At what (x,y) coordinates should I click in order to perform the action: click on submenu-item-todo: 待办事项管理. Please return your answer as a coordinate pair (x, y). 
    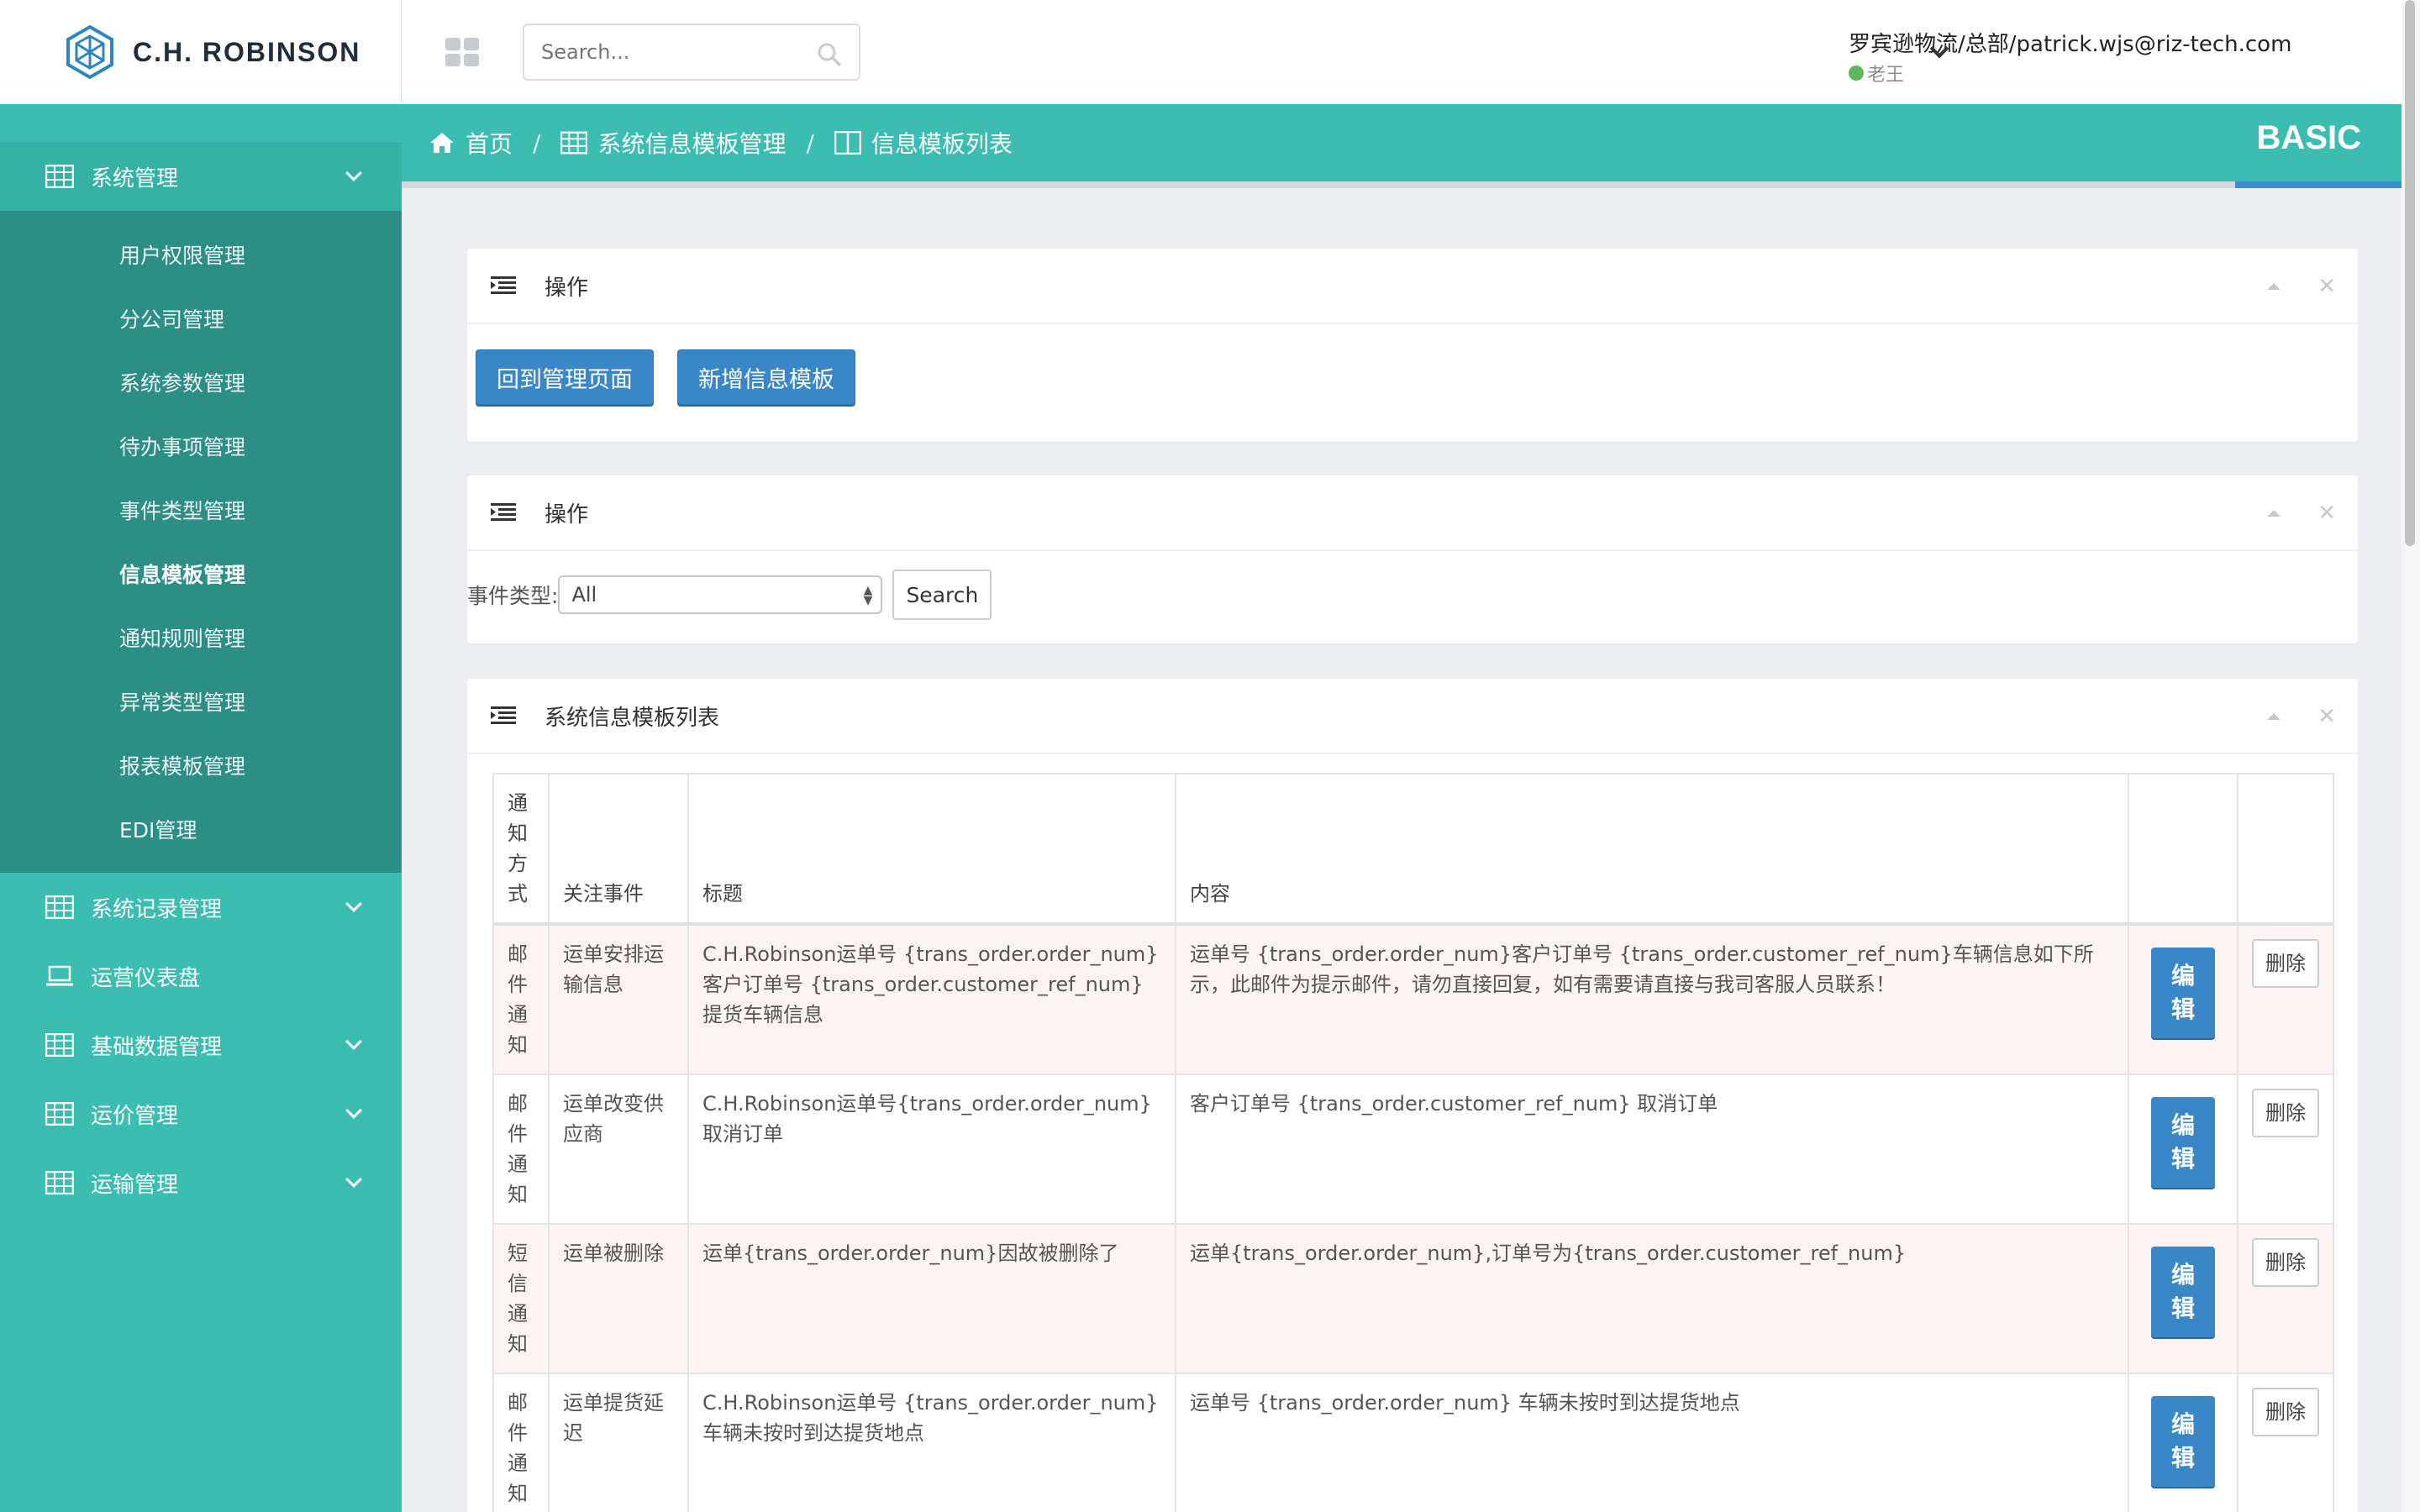
    Looking at the image, I should click on (201, 446).